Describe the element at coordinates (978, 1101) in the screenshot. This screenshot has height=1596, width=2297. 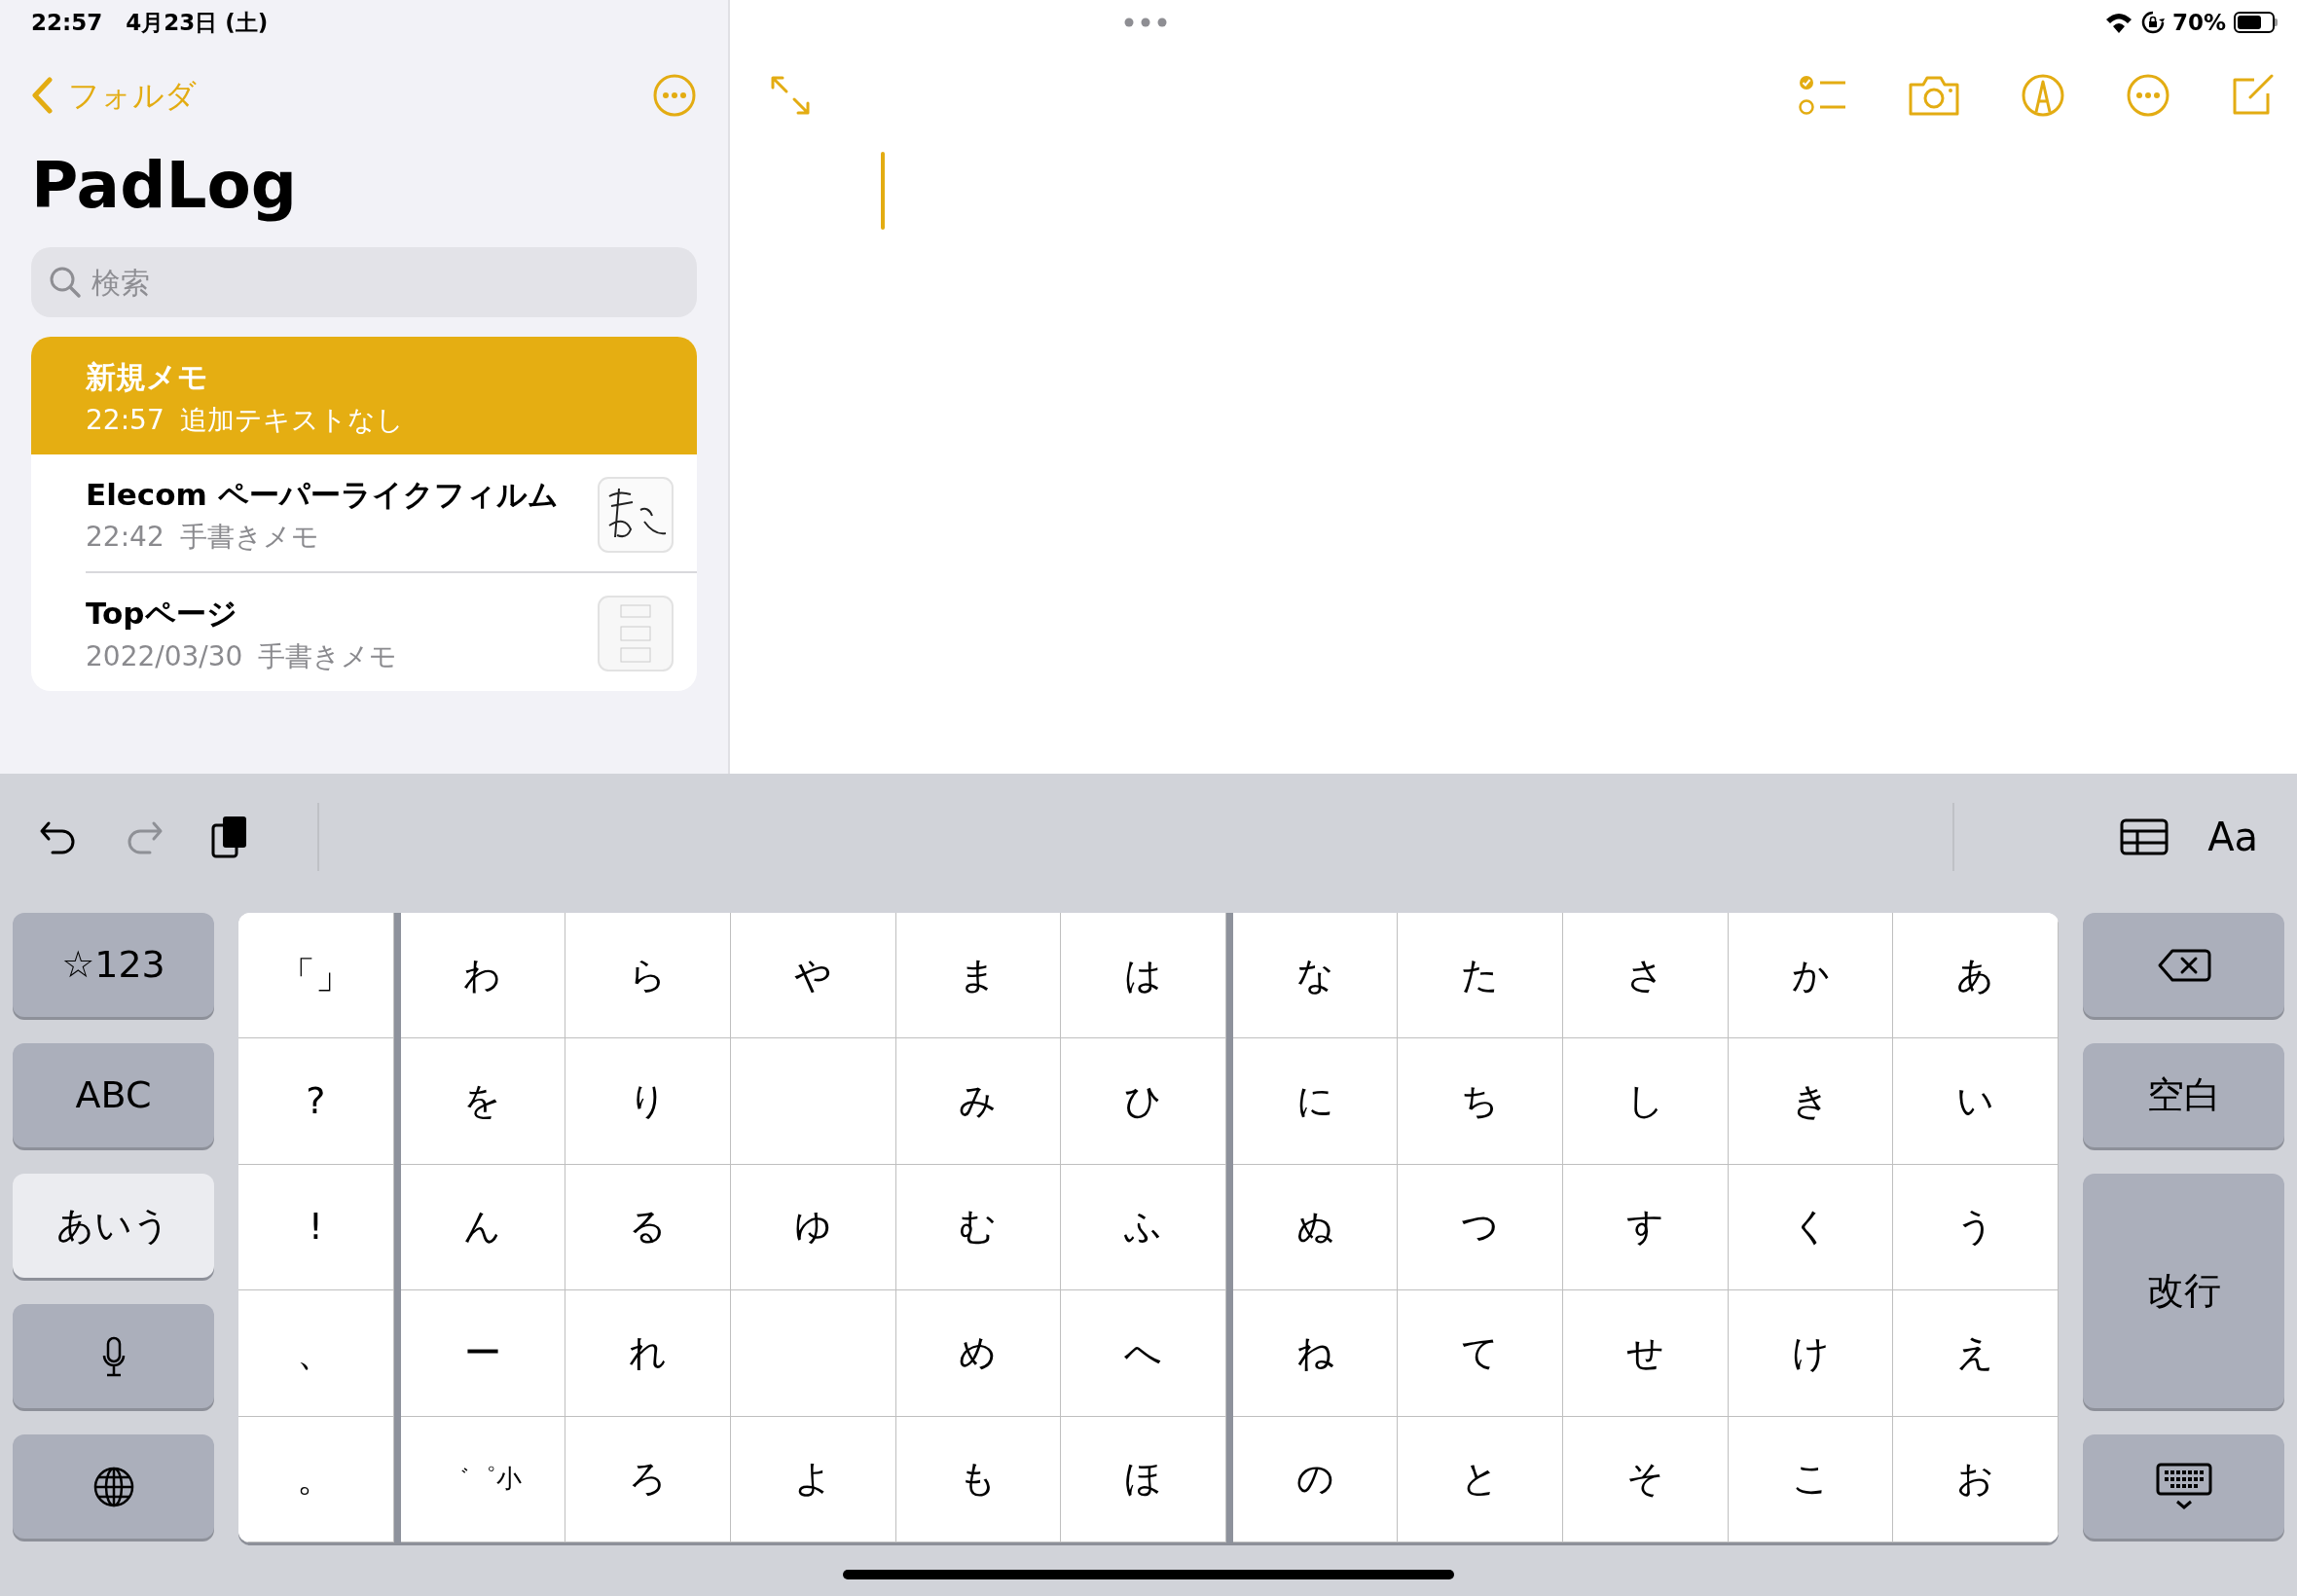
I see `kana-key: み` at that location.